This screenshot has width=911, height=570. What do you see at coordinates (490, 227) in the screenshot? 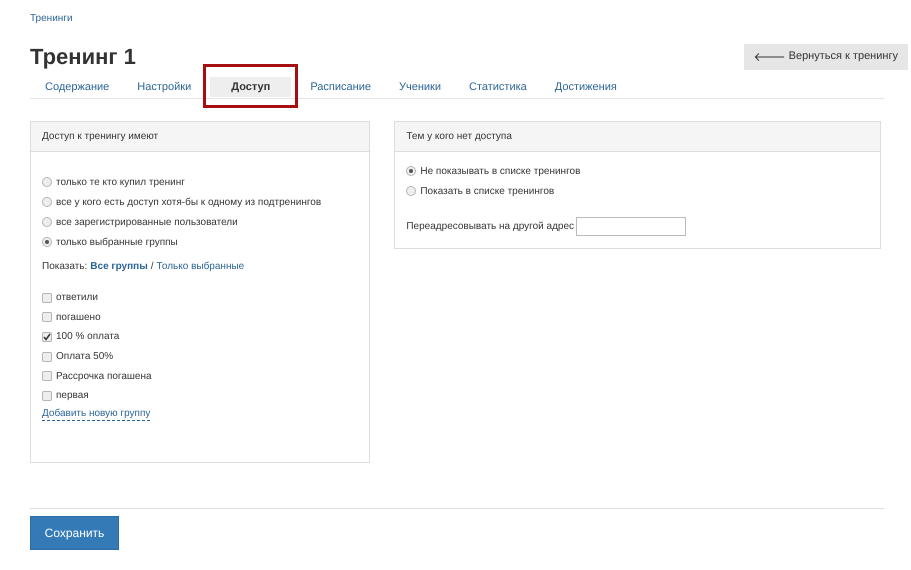
I see `redirect-label: Переадресовывать на другой адрес` at bounding box center [490, 227].